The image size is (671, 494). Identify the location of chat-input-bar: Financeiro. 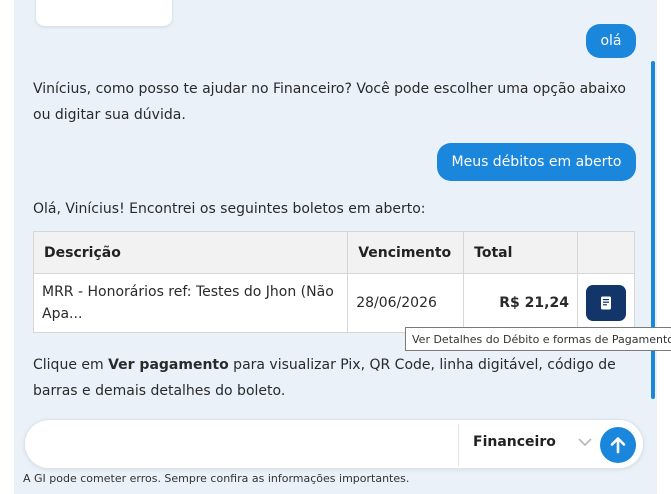
(334, 444).